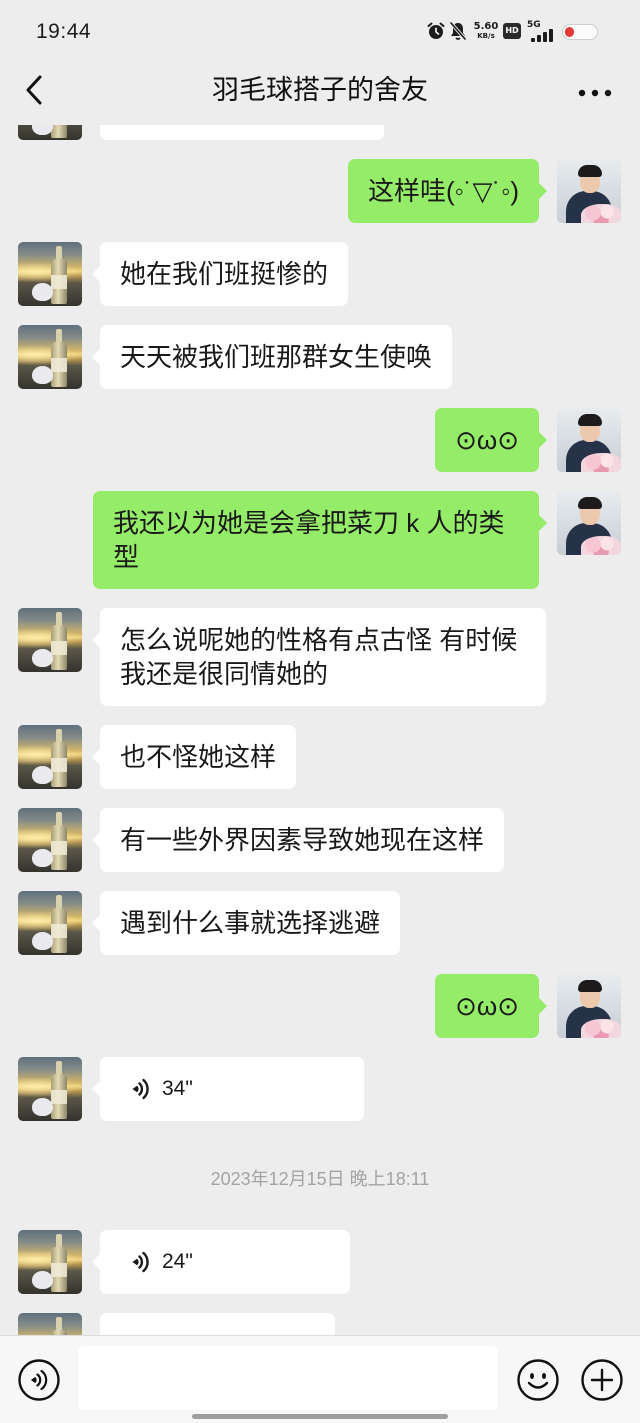  What do you see at coordinates (228, 1089) in the screenshot?
I see `voice-message-bubble: 34"` at bounding box center [228, 1089].